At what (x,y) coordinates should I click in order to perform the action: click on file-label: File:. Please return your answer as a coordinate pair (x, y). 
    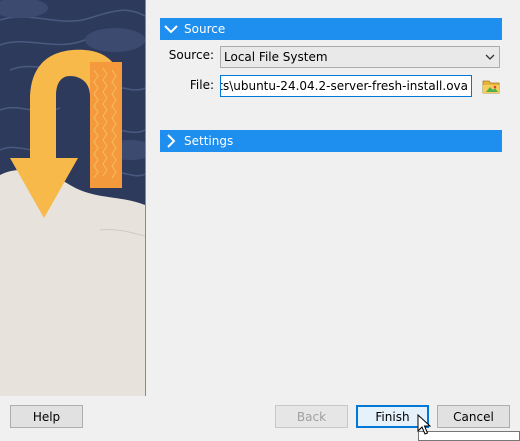
    Looking at the image, I should click on (201, 85).